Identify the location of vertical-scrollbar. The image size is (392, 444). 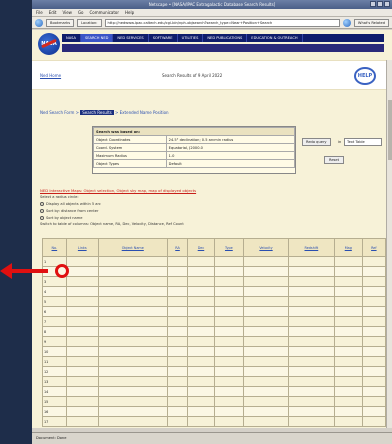
(389, 244).